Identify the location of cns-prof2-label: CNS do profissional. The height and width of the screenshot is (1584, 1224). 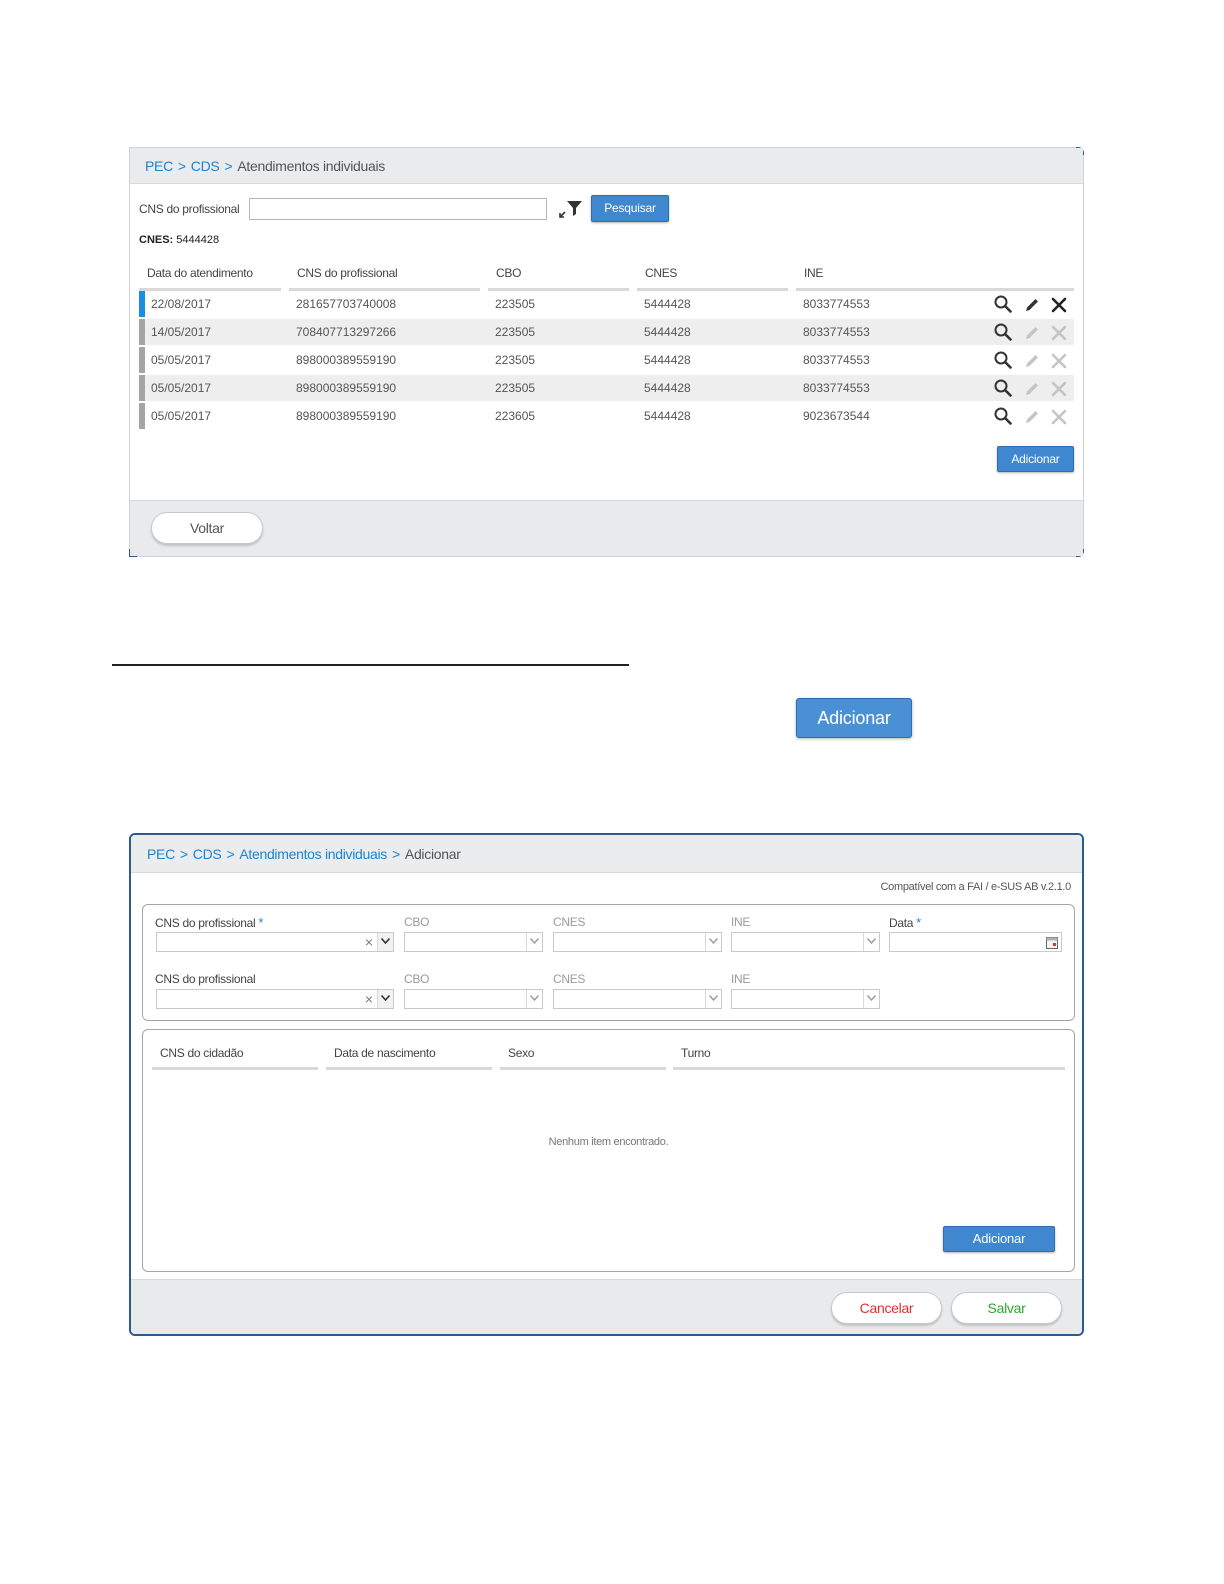
(205, 979).